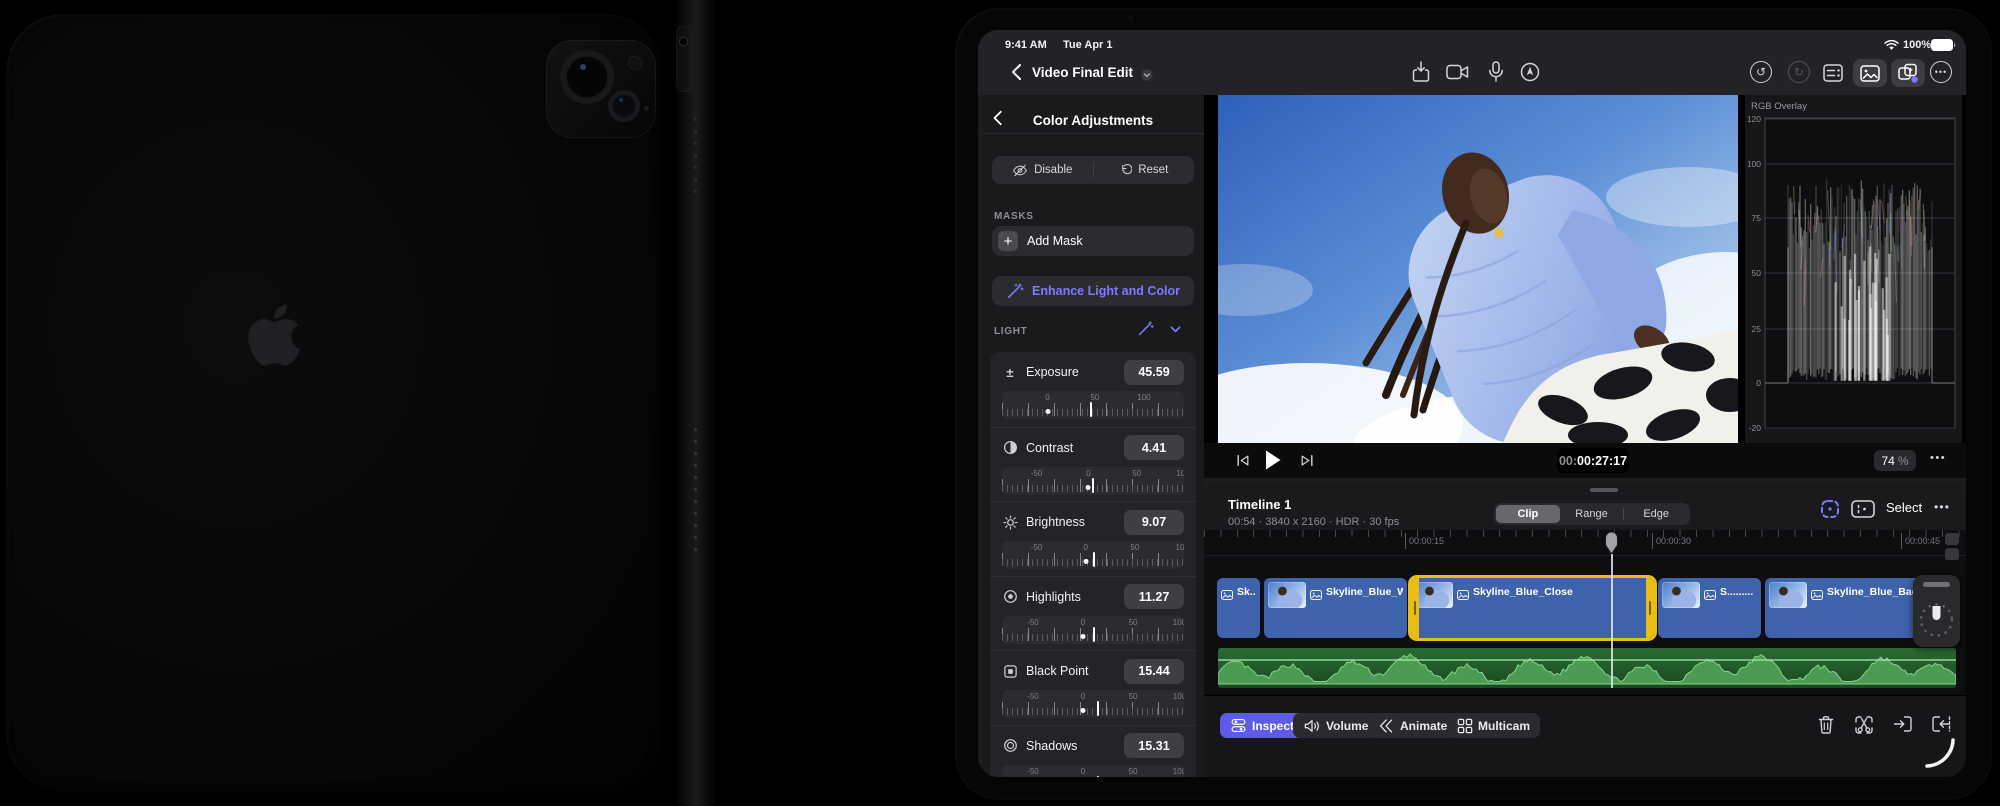 The width and height of the screenshot is (2000, 806). What do you see at coordinates (1020, 170) in the screenshot?
I see `eye-off-icon` at bounding box center [1020, 170].